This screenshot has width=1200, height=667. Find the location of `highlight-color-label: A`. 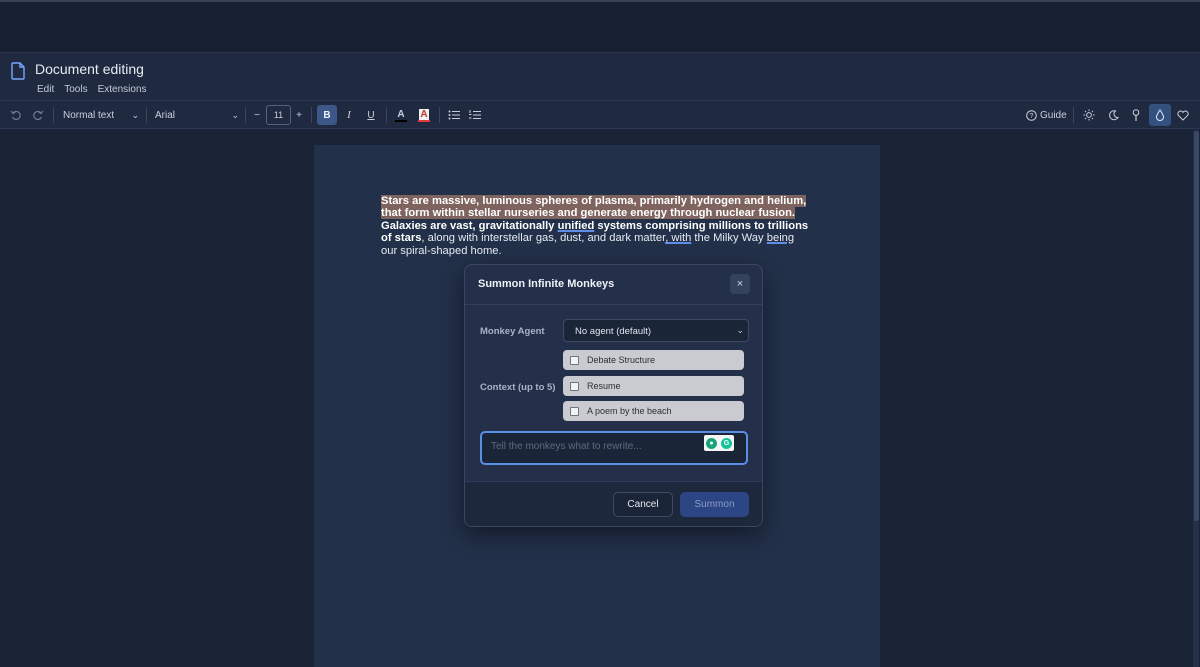

highlight-color-label: A is located at coordinates (424, 114).